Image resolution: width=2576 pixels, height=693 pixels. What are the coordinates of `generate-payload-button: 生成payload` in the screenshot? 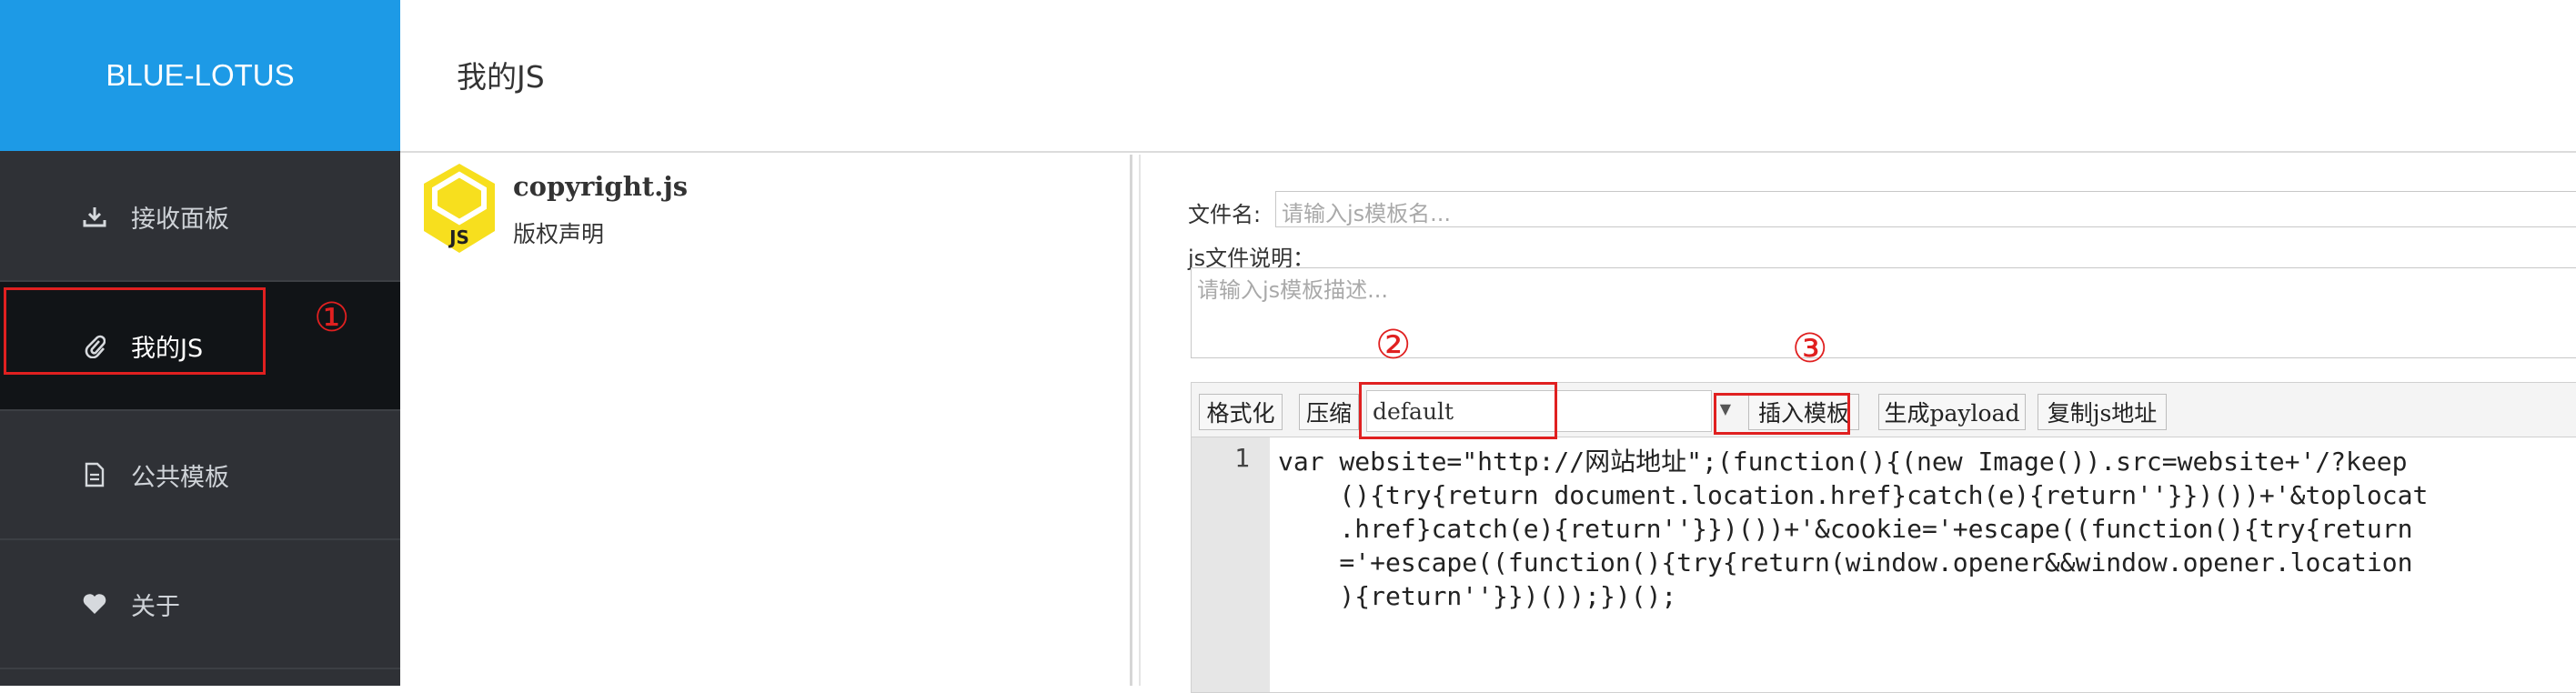 It's located at (1952, 412).